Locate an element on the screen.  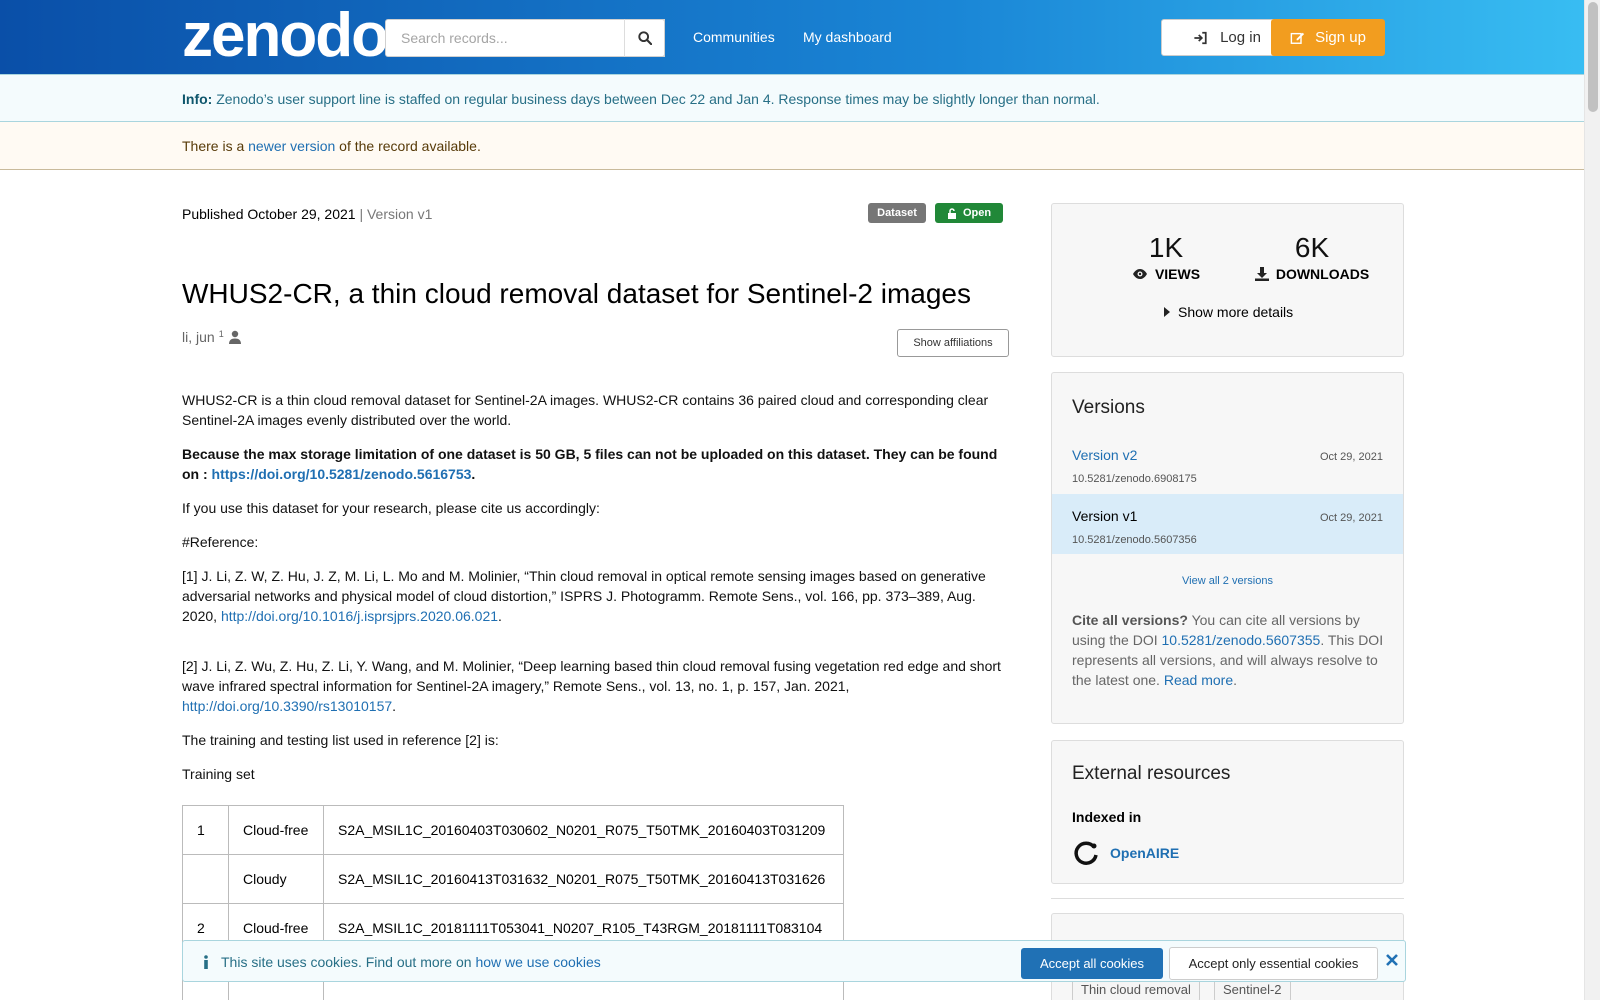
newer-version-pre: There is a is located at coordinates (215, 146).